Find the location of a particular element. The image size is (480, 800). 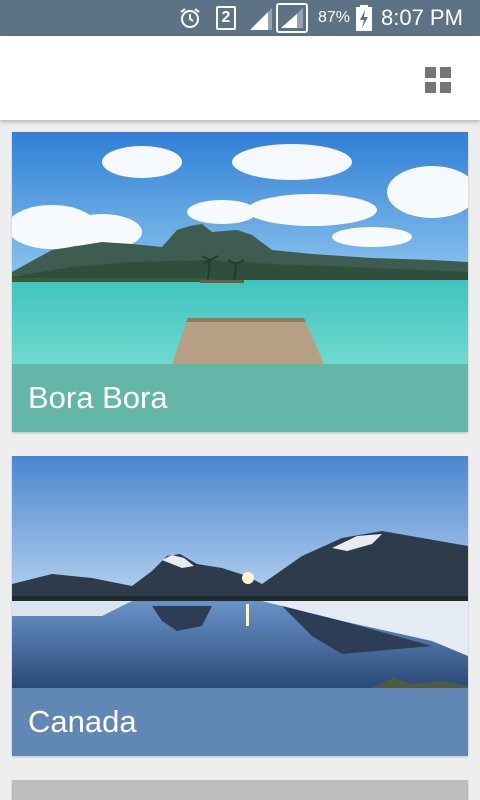

place-name: Bora Bora is located at coordinates (98, 397).